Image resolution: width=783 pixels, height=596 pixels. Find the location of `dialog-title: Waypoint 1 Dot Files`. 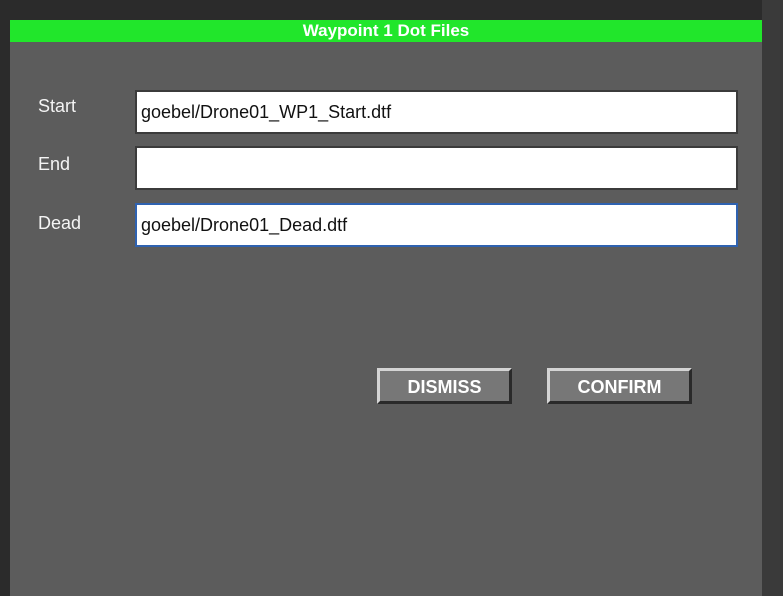

dialog-title: Waypoint 1 Dot Files is located at coordinates (386, 30).